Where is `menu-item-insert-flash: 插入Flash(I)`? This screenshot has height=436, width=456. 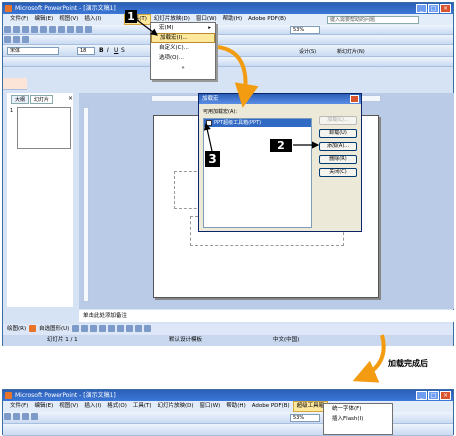 menu-item-insert-flash: 插入Flash(I) is located at coordinates (358, 419).